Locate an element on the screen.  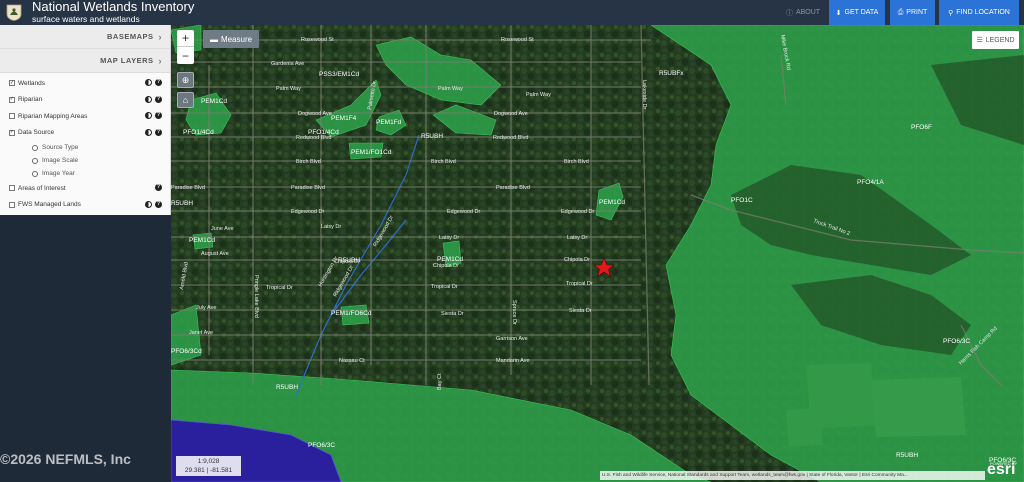
wetland-label: R5UBH is located at coordinates (182, 203).